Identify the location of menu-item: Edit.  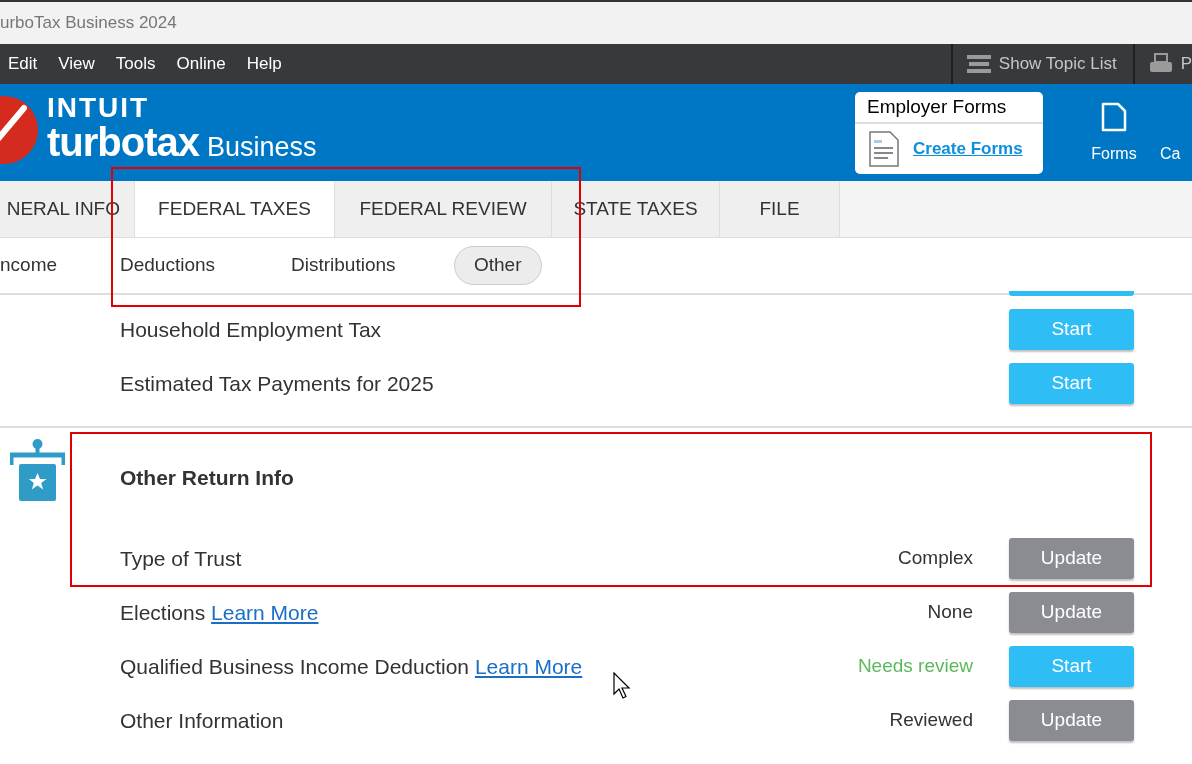
(23, 64).